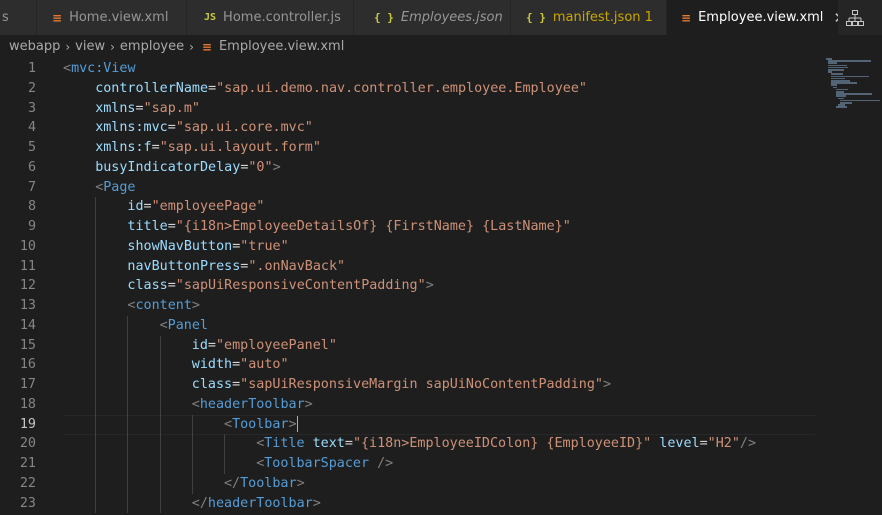  What do you see at coordinates (410, 148) in the screenshot?
I see `code-line: 5 xmlns:f="sap.ui.layout.form"` at bounding box center [410, 148].